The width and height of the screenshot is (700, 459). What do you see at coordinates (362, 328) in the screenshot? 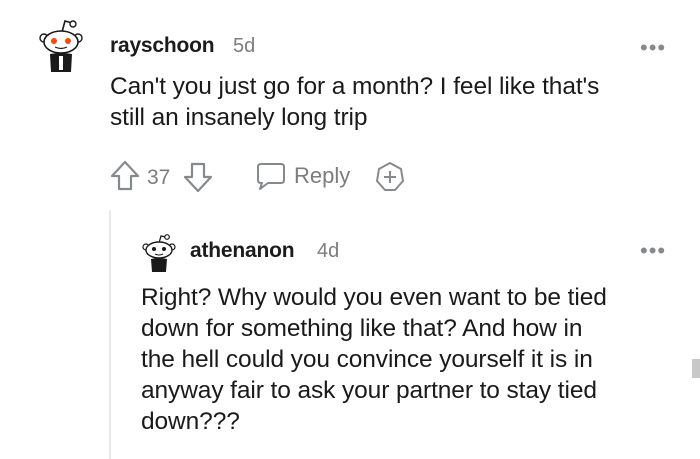
I see `comment-body-line: down for something like that? And how in` at bounding box center [362, 328].